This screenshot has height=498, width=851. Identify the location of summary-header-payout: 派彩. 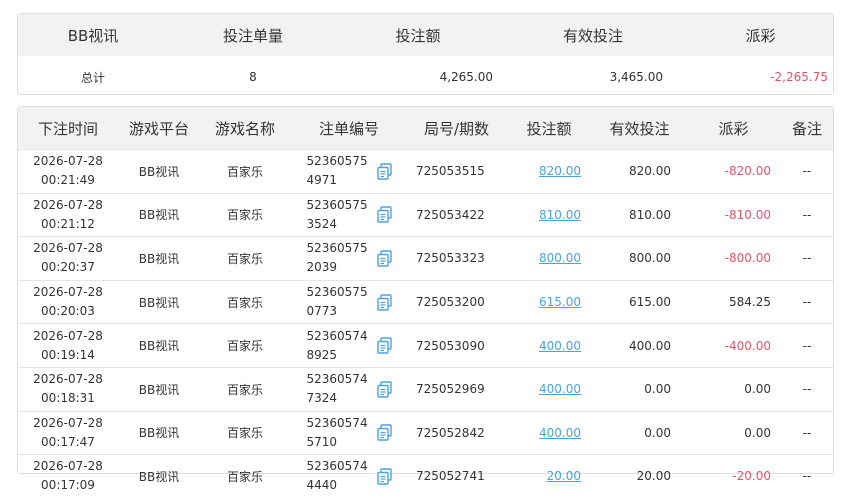
(760, 35).